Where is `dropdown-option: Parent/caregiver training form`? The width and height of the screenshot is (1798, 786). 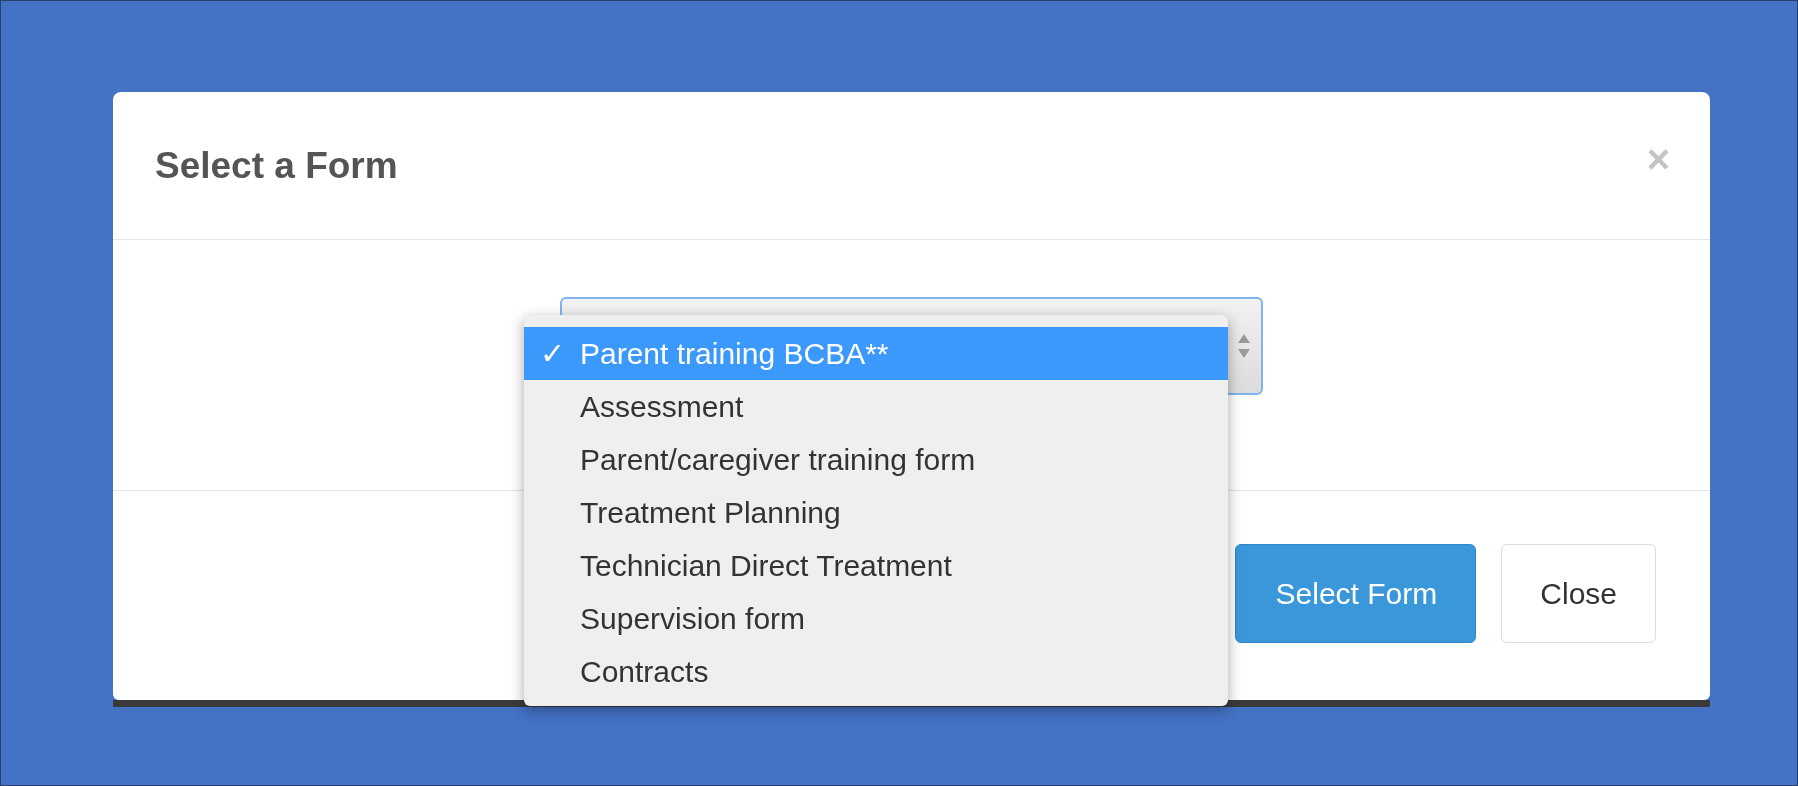
dropdown-option: Parent/caregiver training form is located at coordinates (876, 459).